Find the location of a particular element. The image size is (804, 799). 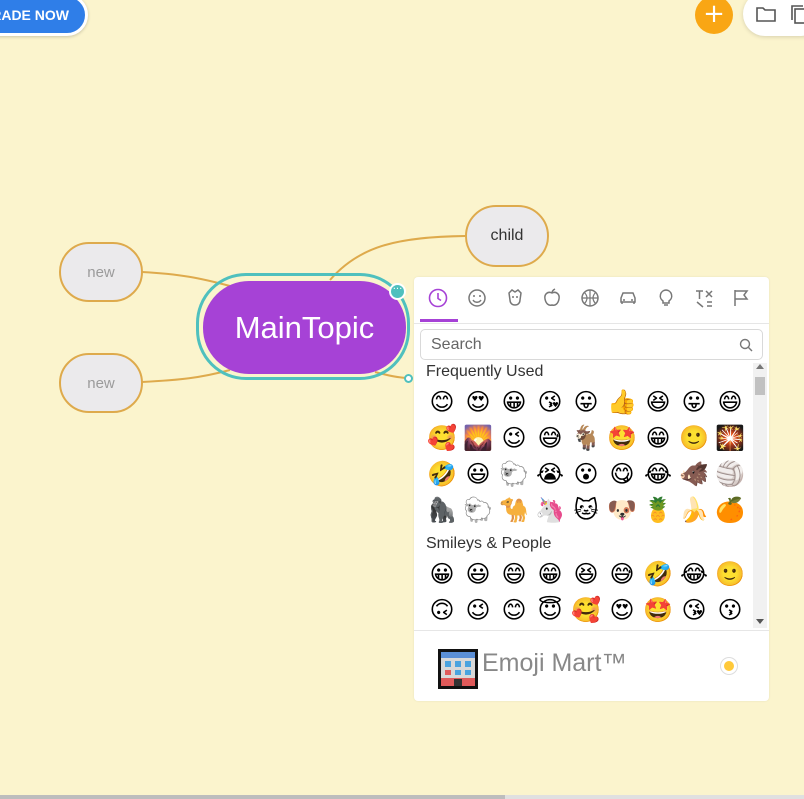

frequent-emoji: 🍊 is located at coordinates (730, 510).